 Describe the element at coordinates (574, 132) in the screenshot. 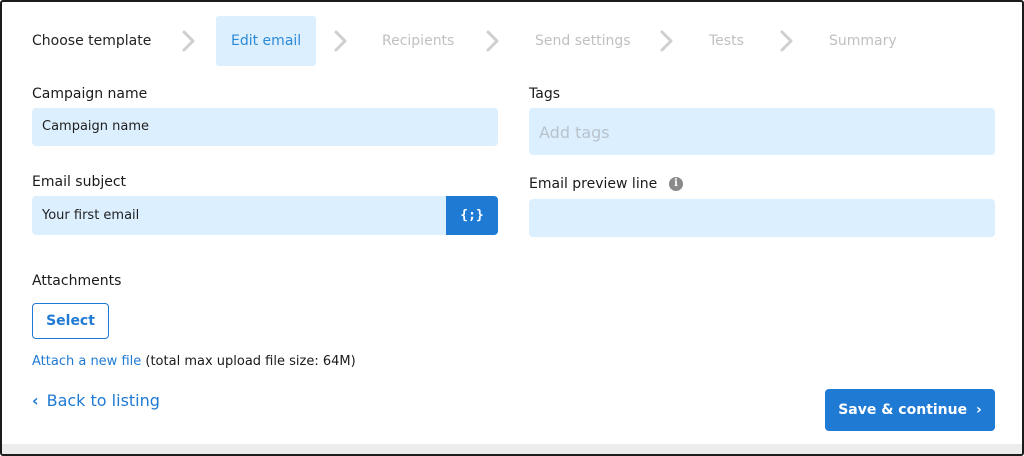

I see `tags-placeholder: Add tags` at that location.